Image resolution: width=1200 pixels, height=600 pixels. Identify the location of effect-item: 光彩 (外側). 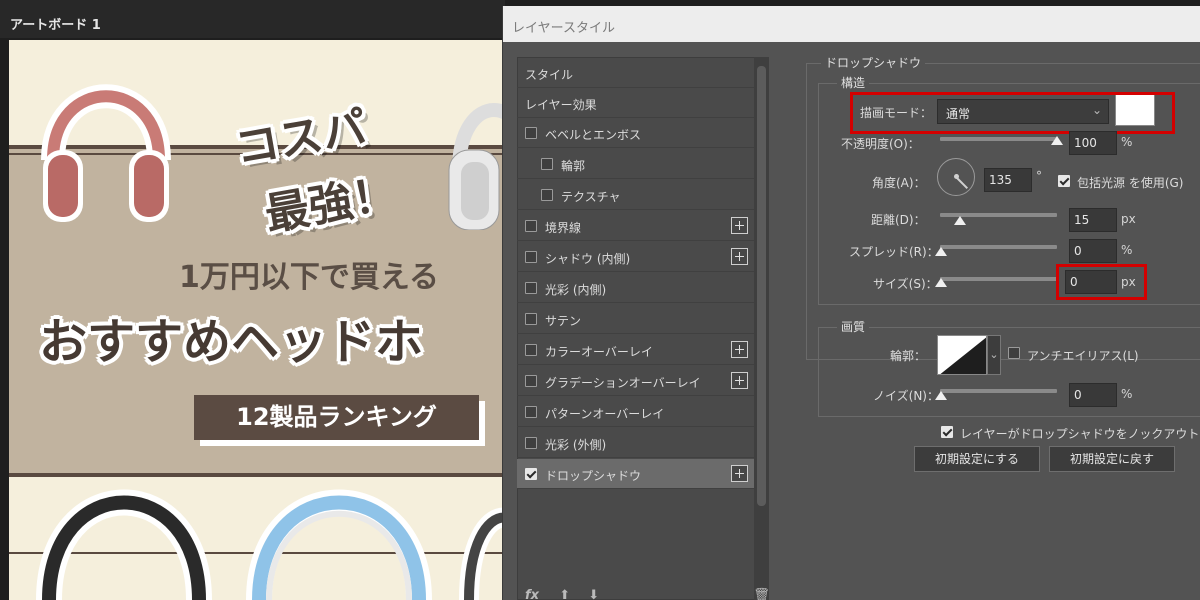
(635, 443).